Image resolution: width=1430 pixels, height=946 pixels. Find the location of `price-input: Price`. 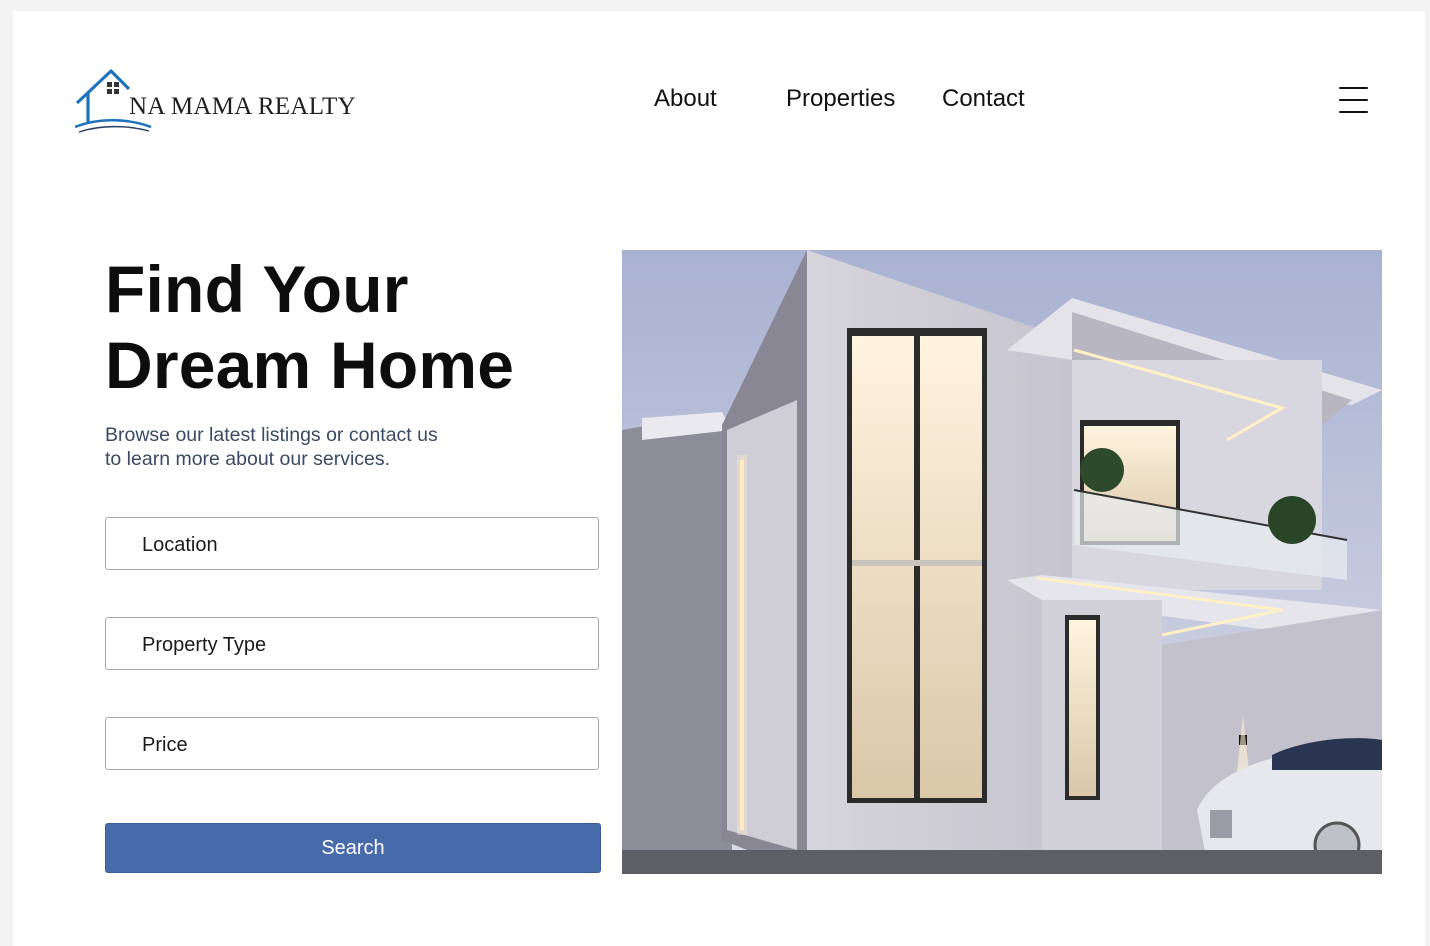

price-input: Price is located at coordinates (352, 743).